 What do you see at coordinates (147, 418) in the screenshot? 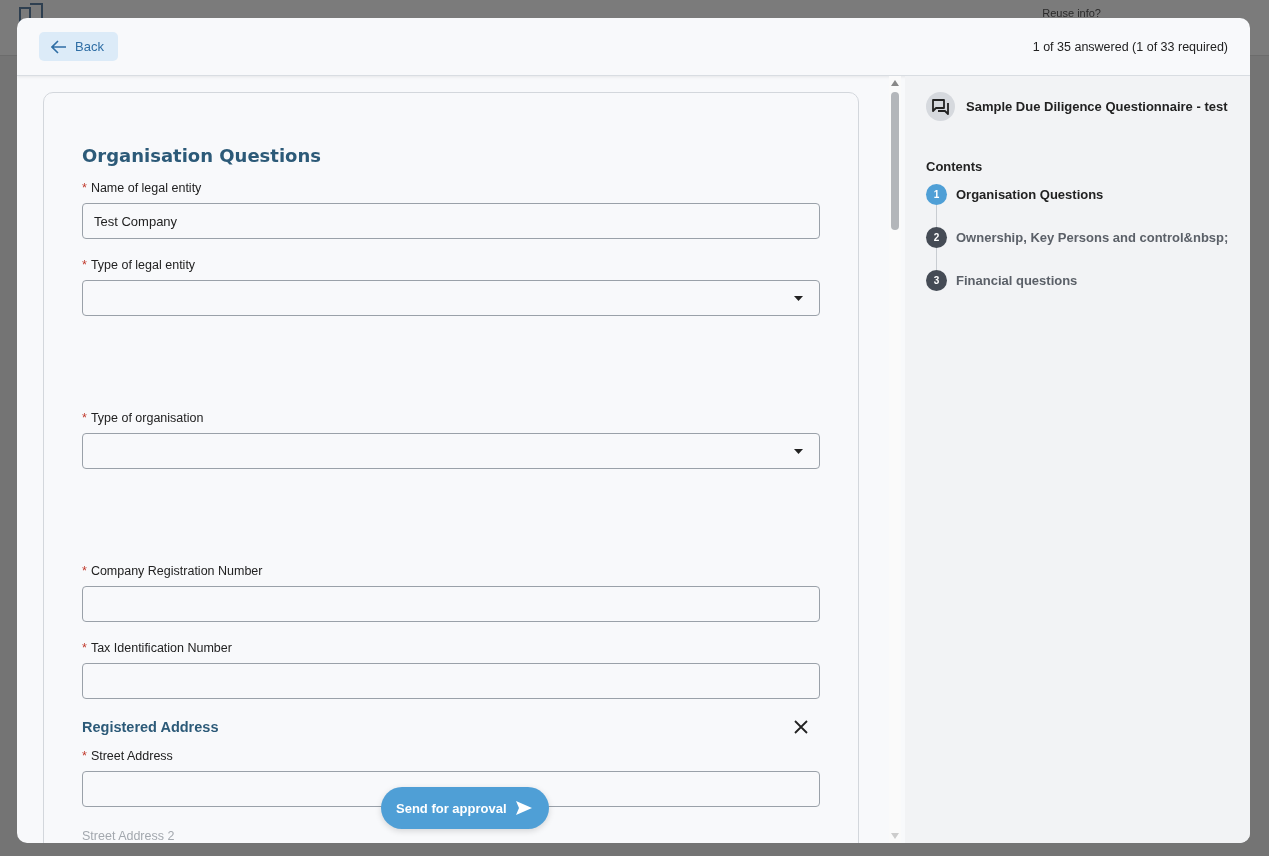
I see `field-label: Type of organisation` at bounding box center [147, 418].